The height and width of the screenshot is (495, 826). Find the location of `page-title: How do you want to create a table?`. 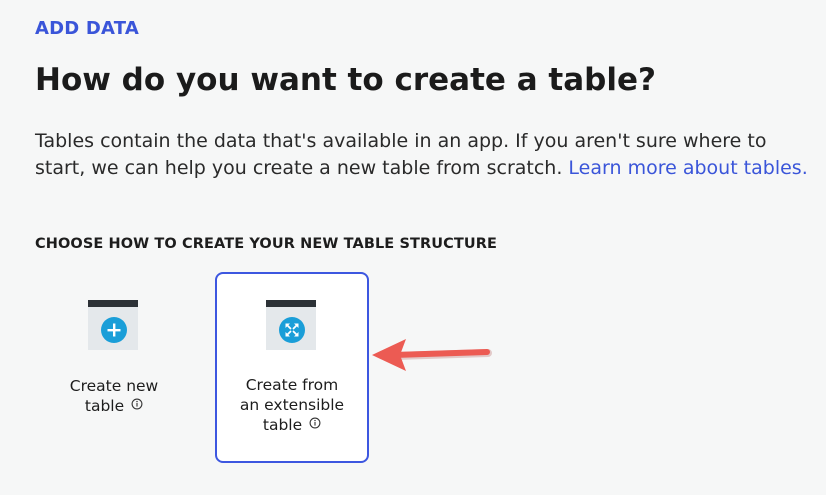

page-title: How do you want to create a table? is located at coordinates (345, 80).